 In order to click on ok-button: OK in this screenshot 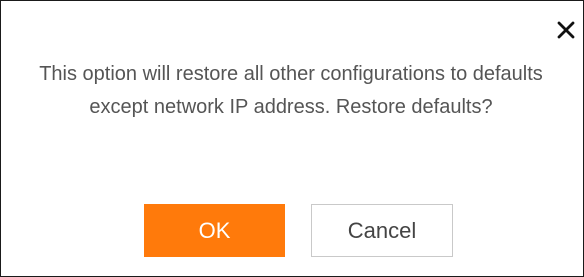, I will do `click(214, 230)`.